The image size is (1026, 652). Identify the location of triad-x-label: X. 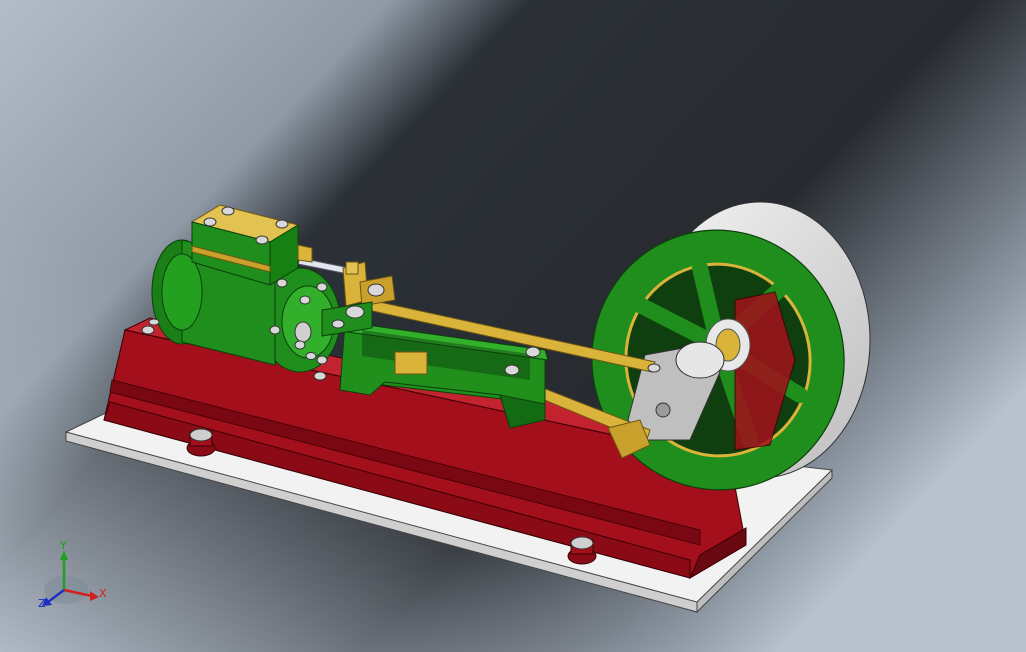
(103, 593).